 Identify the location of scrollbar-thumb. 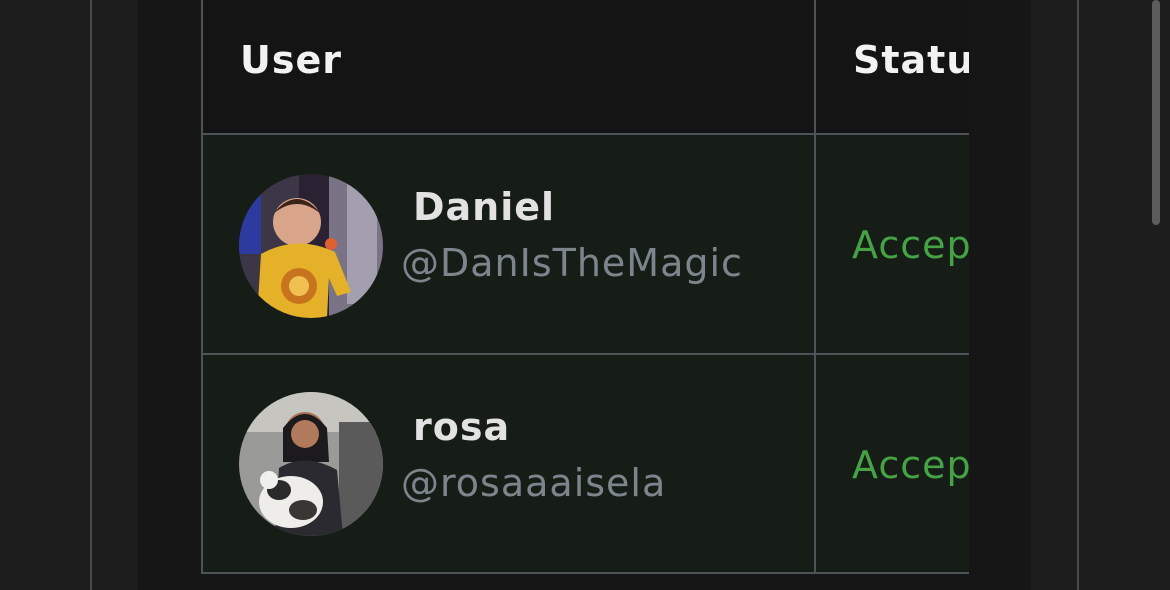
(1156, 112).